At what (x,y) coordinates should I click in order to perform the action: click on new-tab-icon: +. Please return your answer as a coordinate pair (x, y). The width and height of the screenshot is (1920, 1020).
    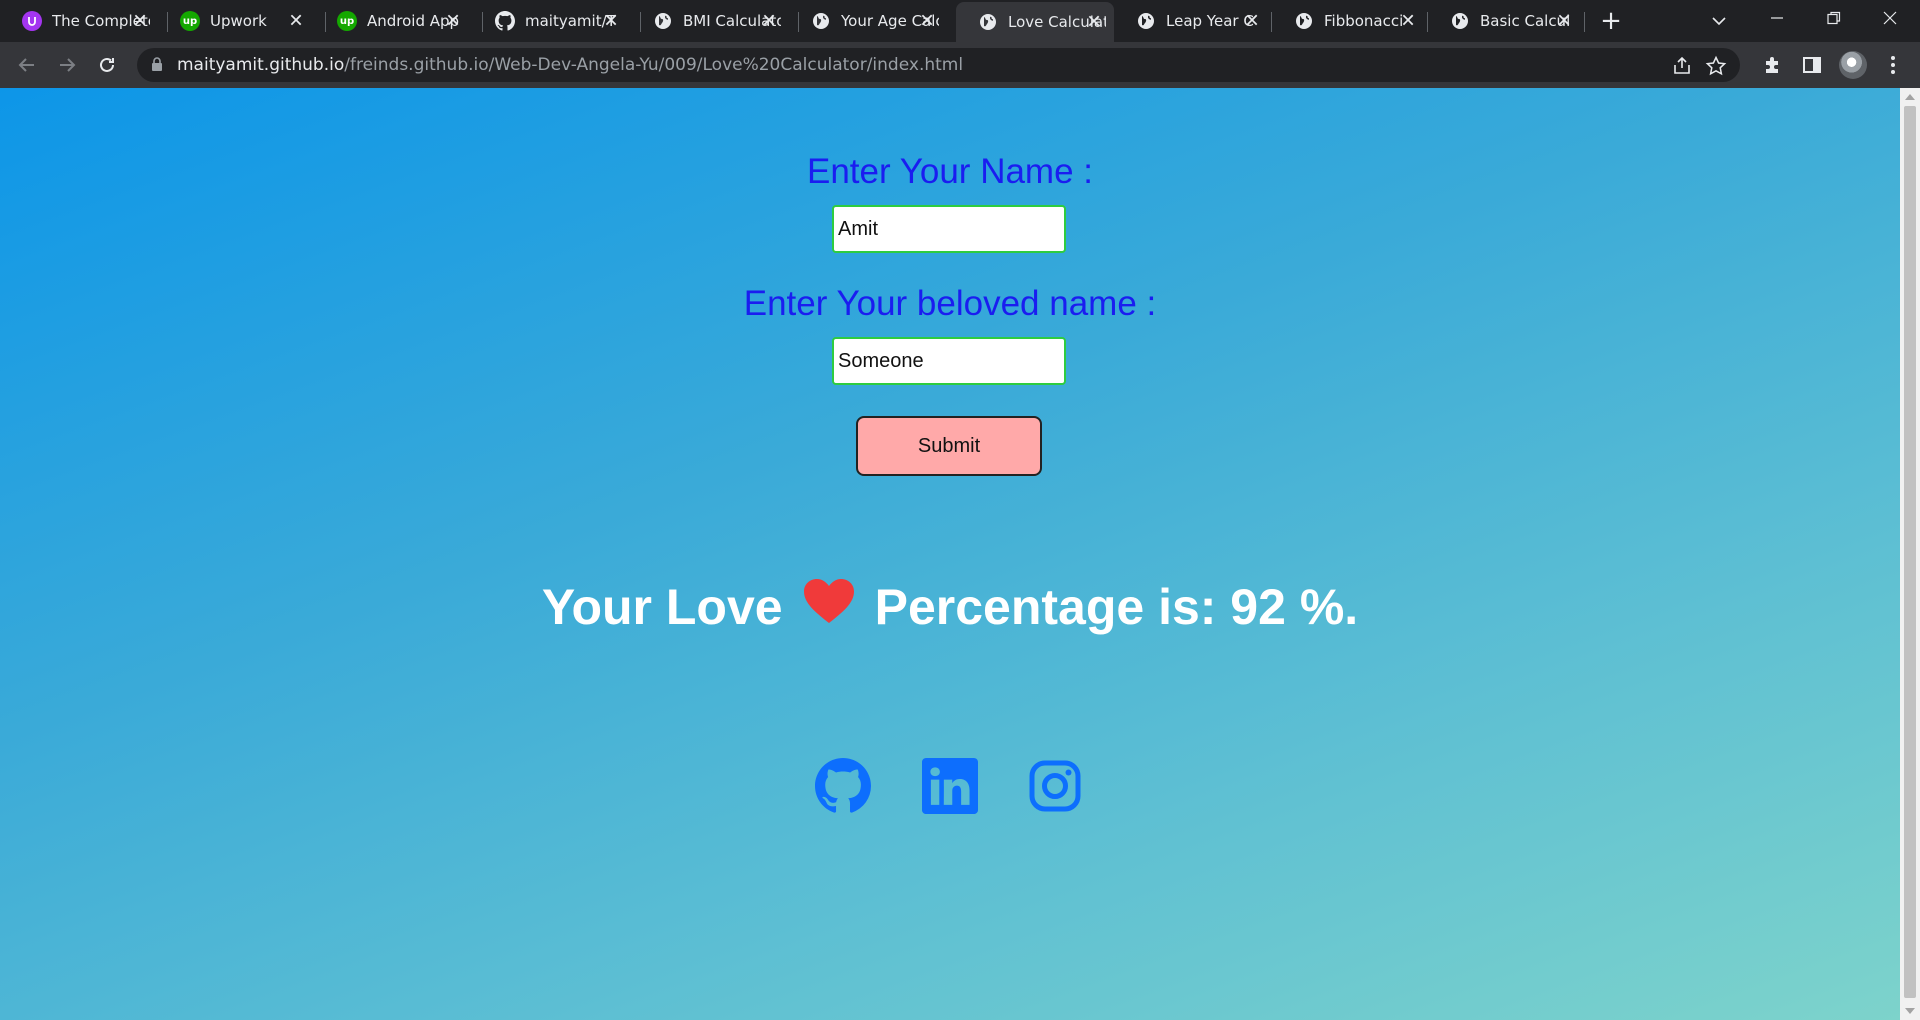
    Looking at the image, I should click on (1611, 22).